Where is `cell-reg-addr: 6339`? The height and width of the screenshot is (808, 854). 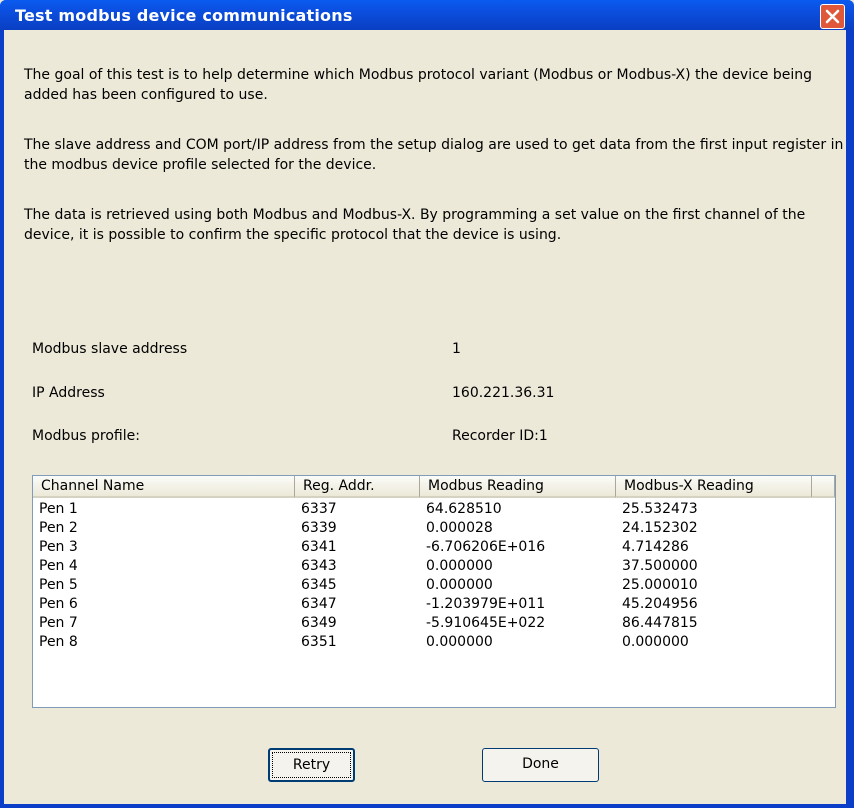 cell-reg-addr: 6339 is located at coordinates (319, 528).